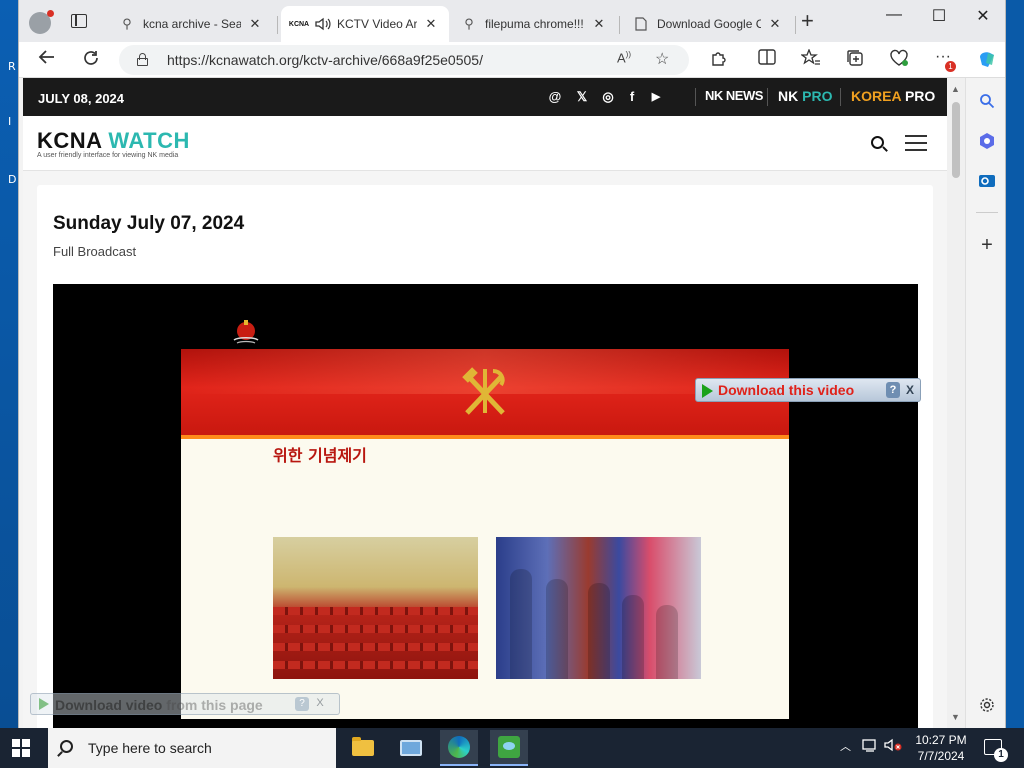 Image resolution: width=1024 pixels, height=768 pixels. Describe the element at coordinates (899, 60) in the screenshot. I see `browser-essentials-icon` at that location.